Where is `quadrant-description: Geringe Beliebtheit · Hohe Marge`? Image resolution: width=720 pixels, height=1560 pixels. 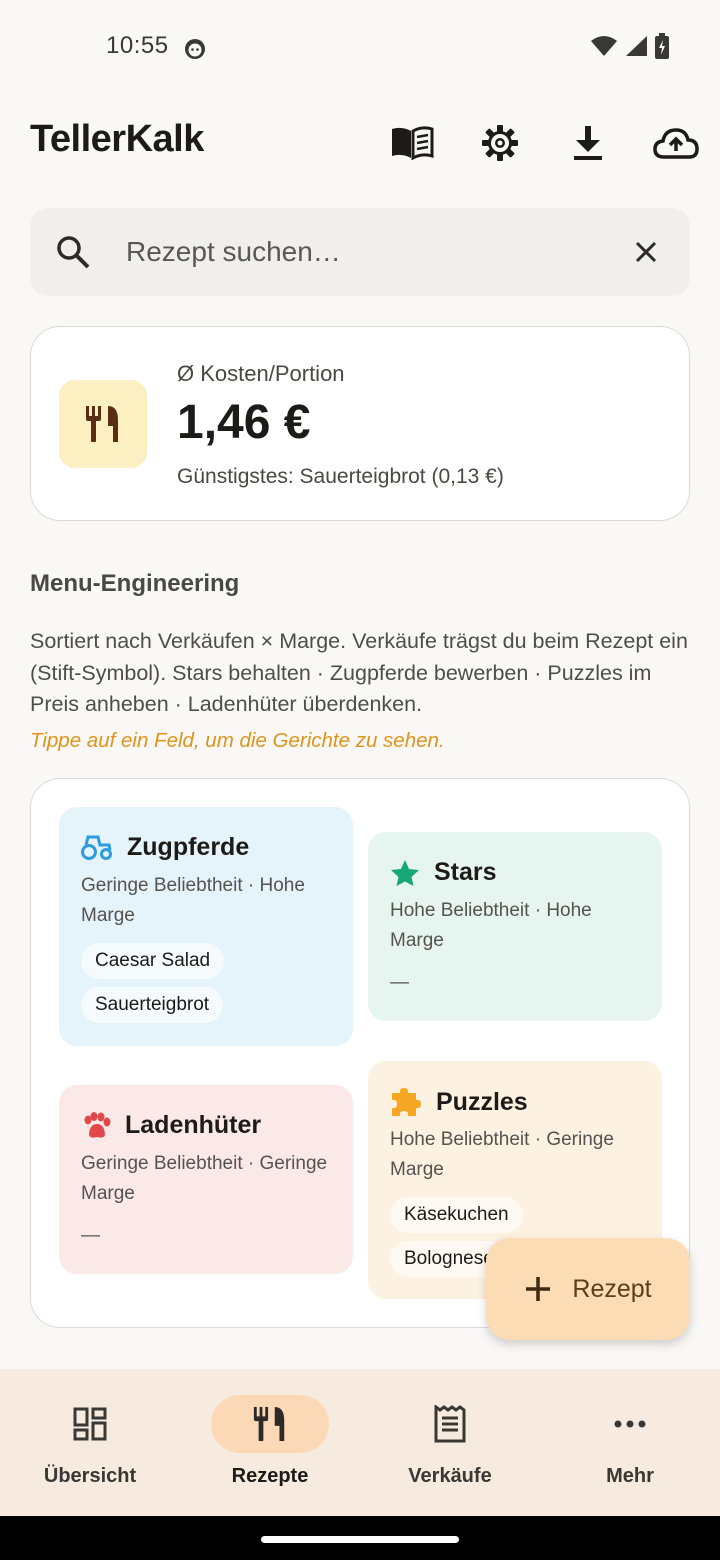 quadrant-description: Geringe Beliebtheit · Hohe Marge is located at coordinates (193, 900).